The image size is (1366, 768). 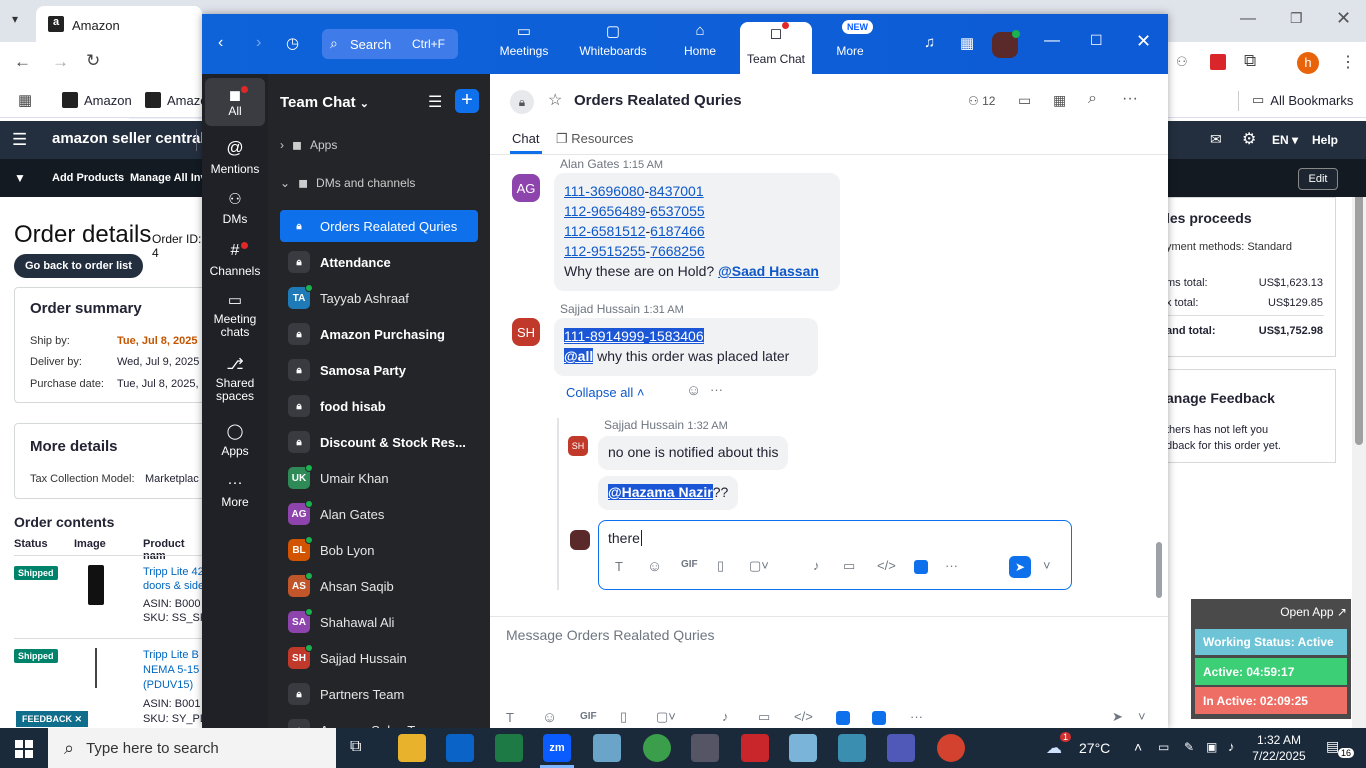 What do you see at coordinates (1313, 612) in the screenshot?
I see `open-app-link: Open App ↗` at bounding box center [1313, 612].